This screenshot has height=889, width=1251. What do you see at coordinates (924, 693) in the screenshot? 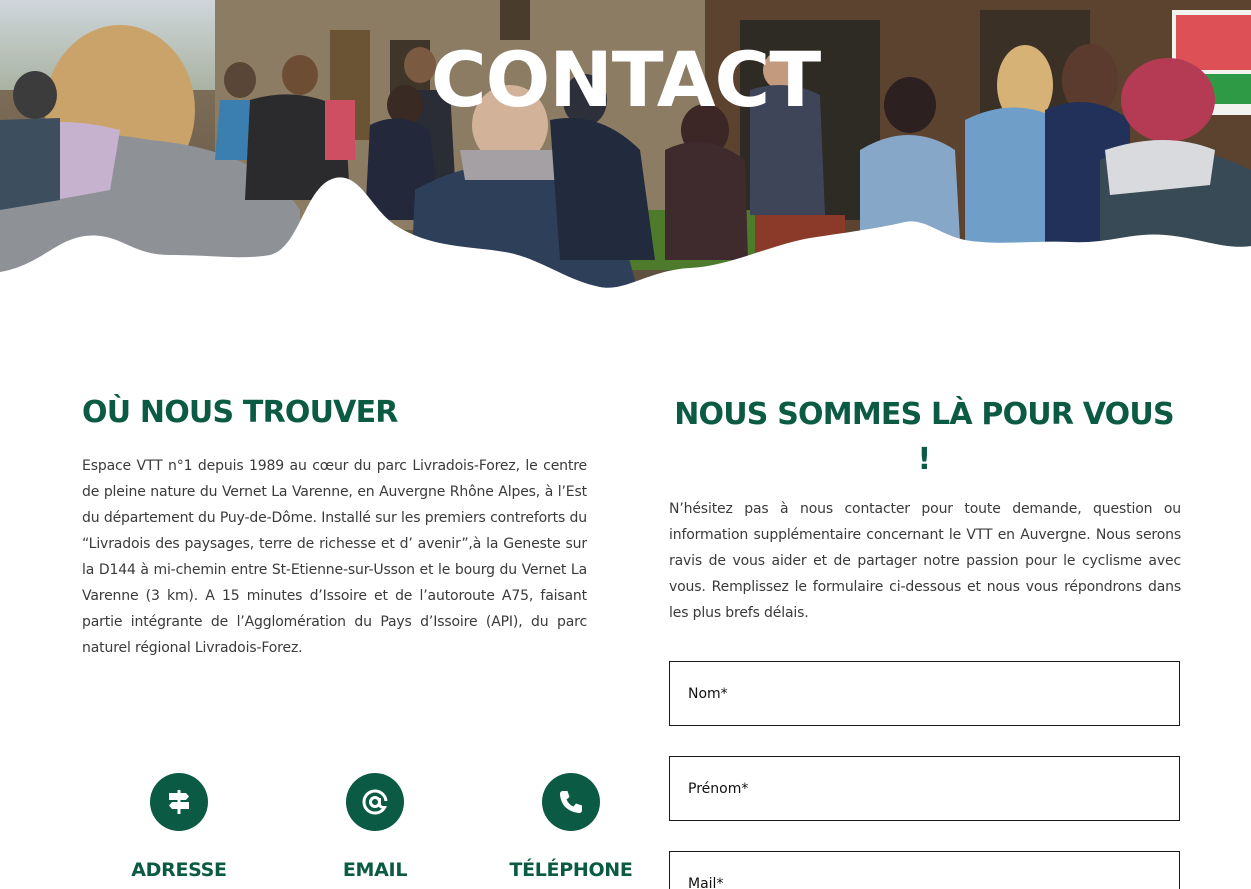
I see `nom-field` at bounding box center [924, 693].